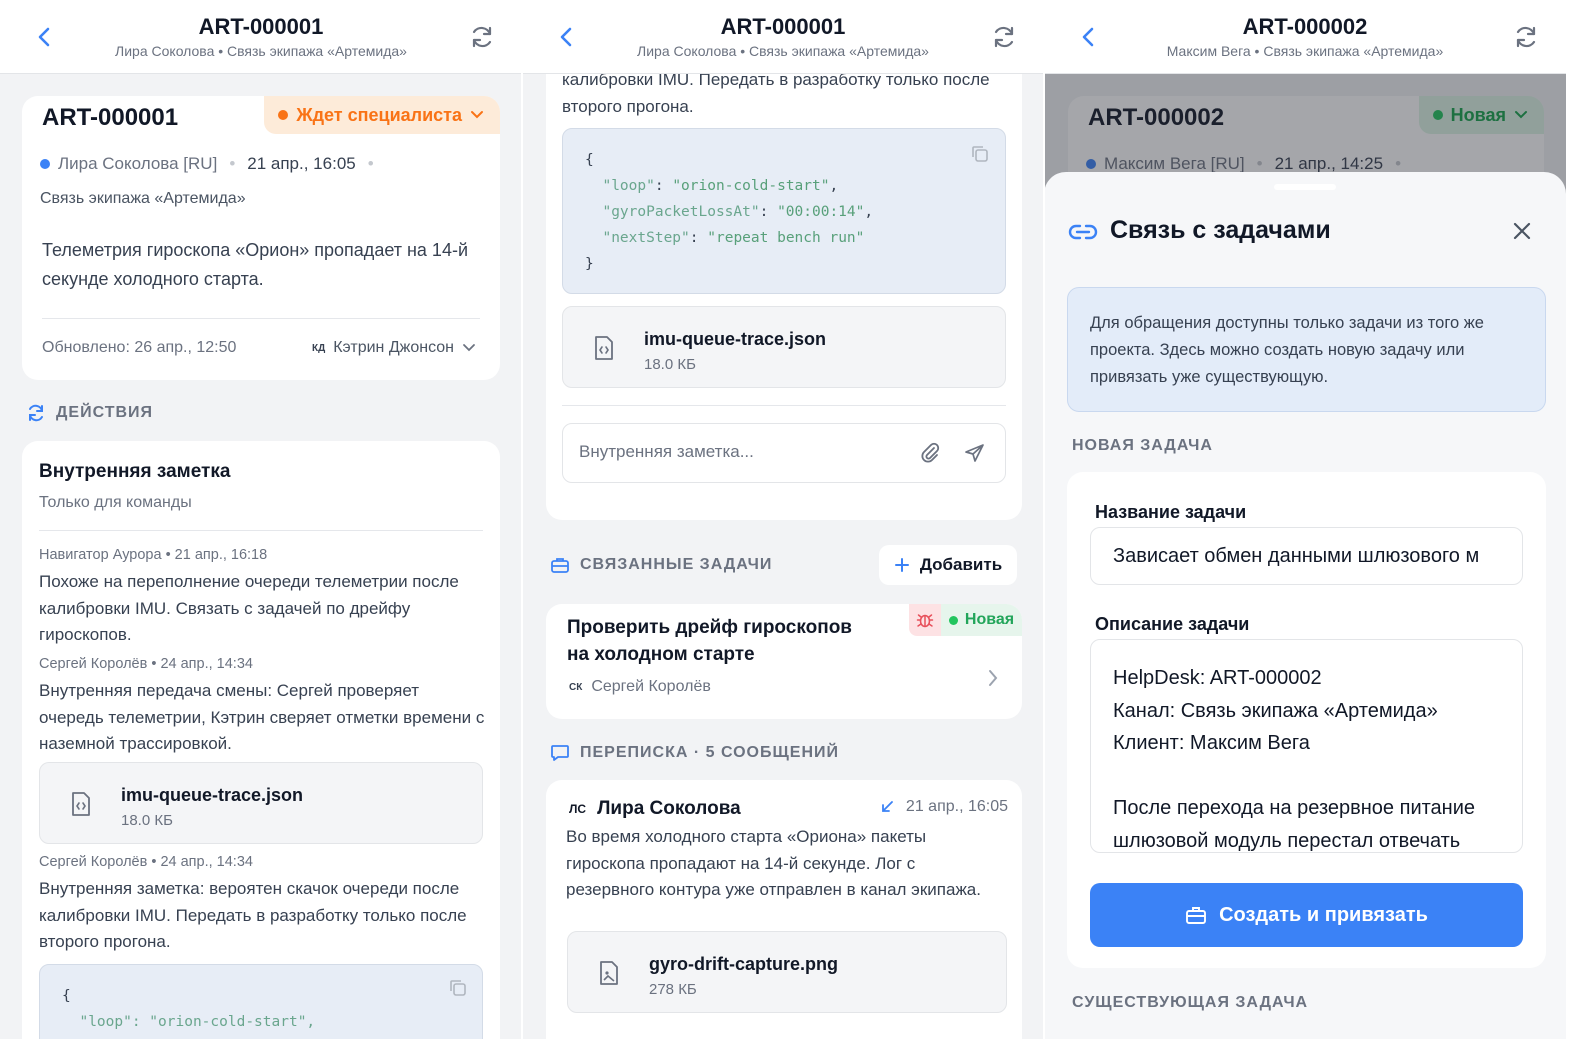  I want to click on ticket-date: 21 апр., 16:05, so click(301, 163).